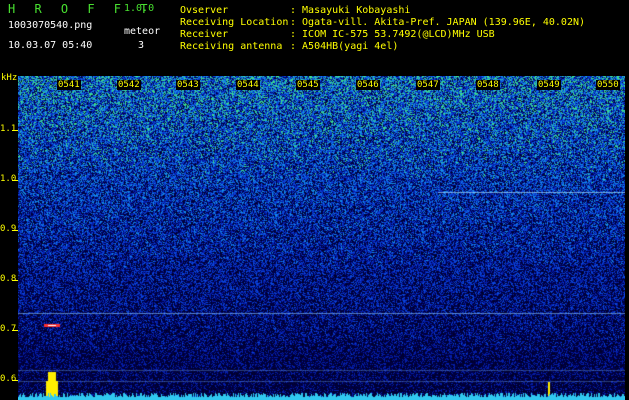 Image resolution: width=629 pixels, height=400 pixels. Describe the element at coordinates (8, 379) in the screenshot. I see `y-tick-label: 0.6` at that location.